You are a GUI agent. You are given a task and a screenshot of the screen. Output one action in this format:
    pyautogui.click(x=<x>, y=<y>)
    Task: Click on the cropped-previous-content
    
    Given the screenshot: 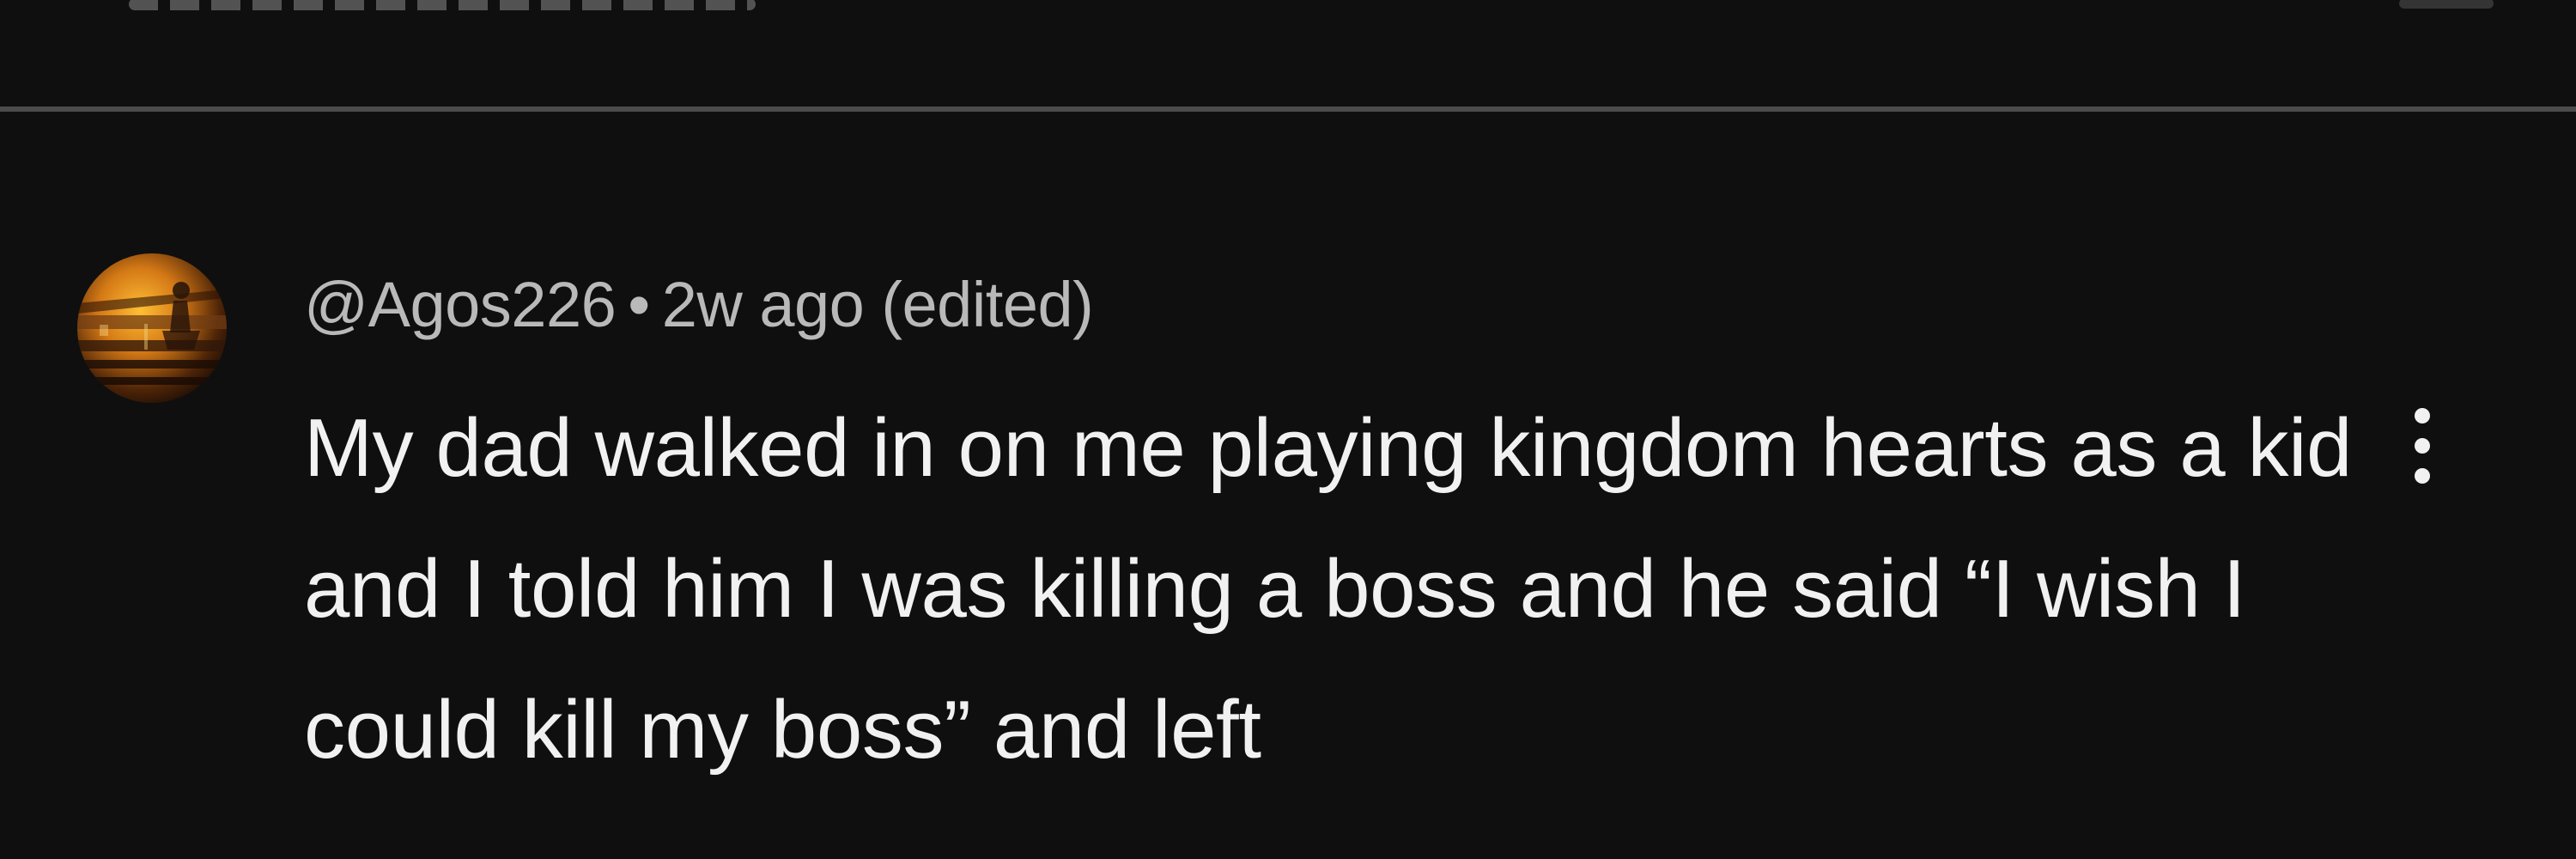 What is the action you would take?
    pyautogui.click(x=442, y=5)
    